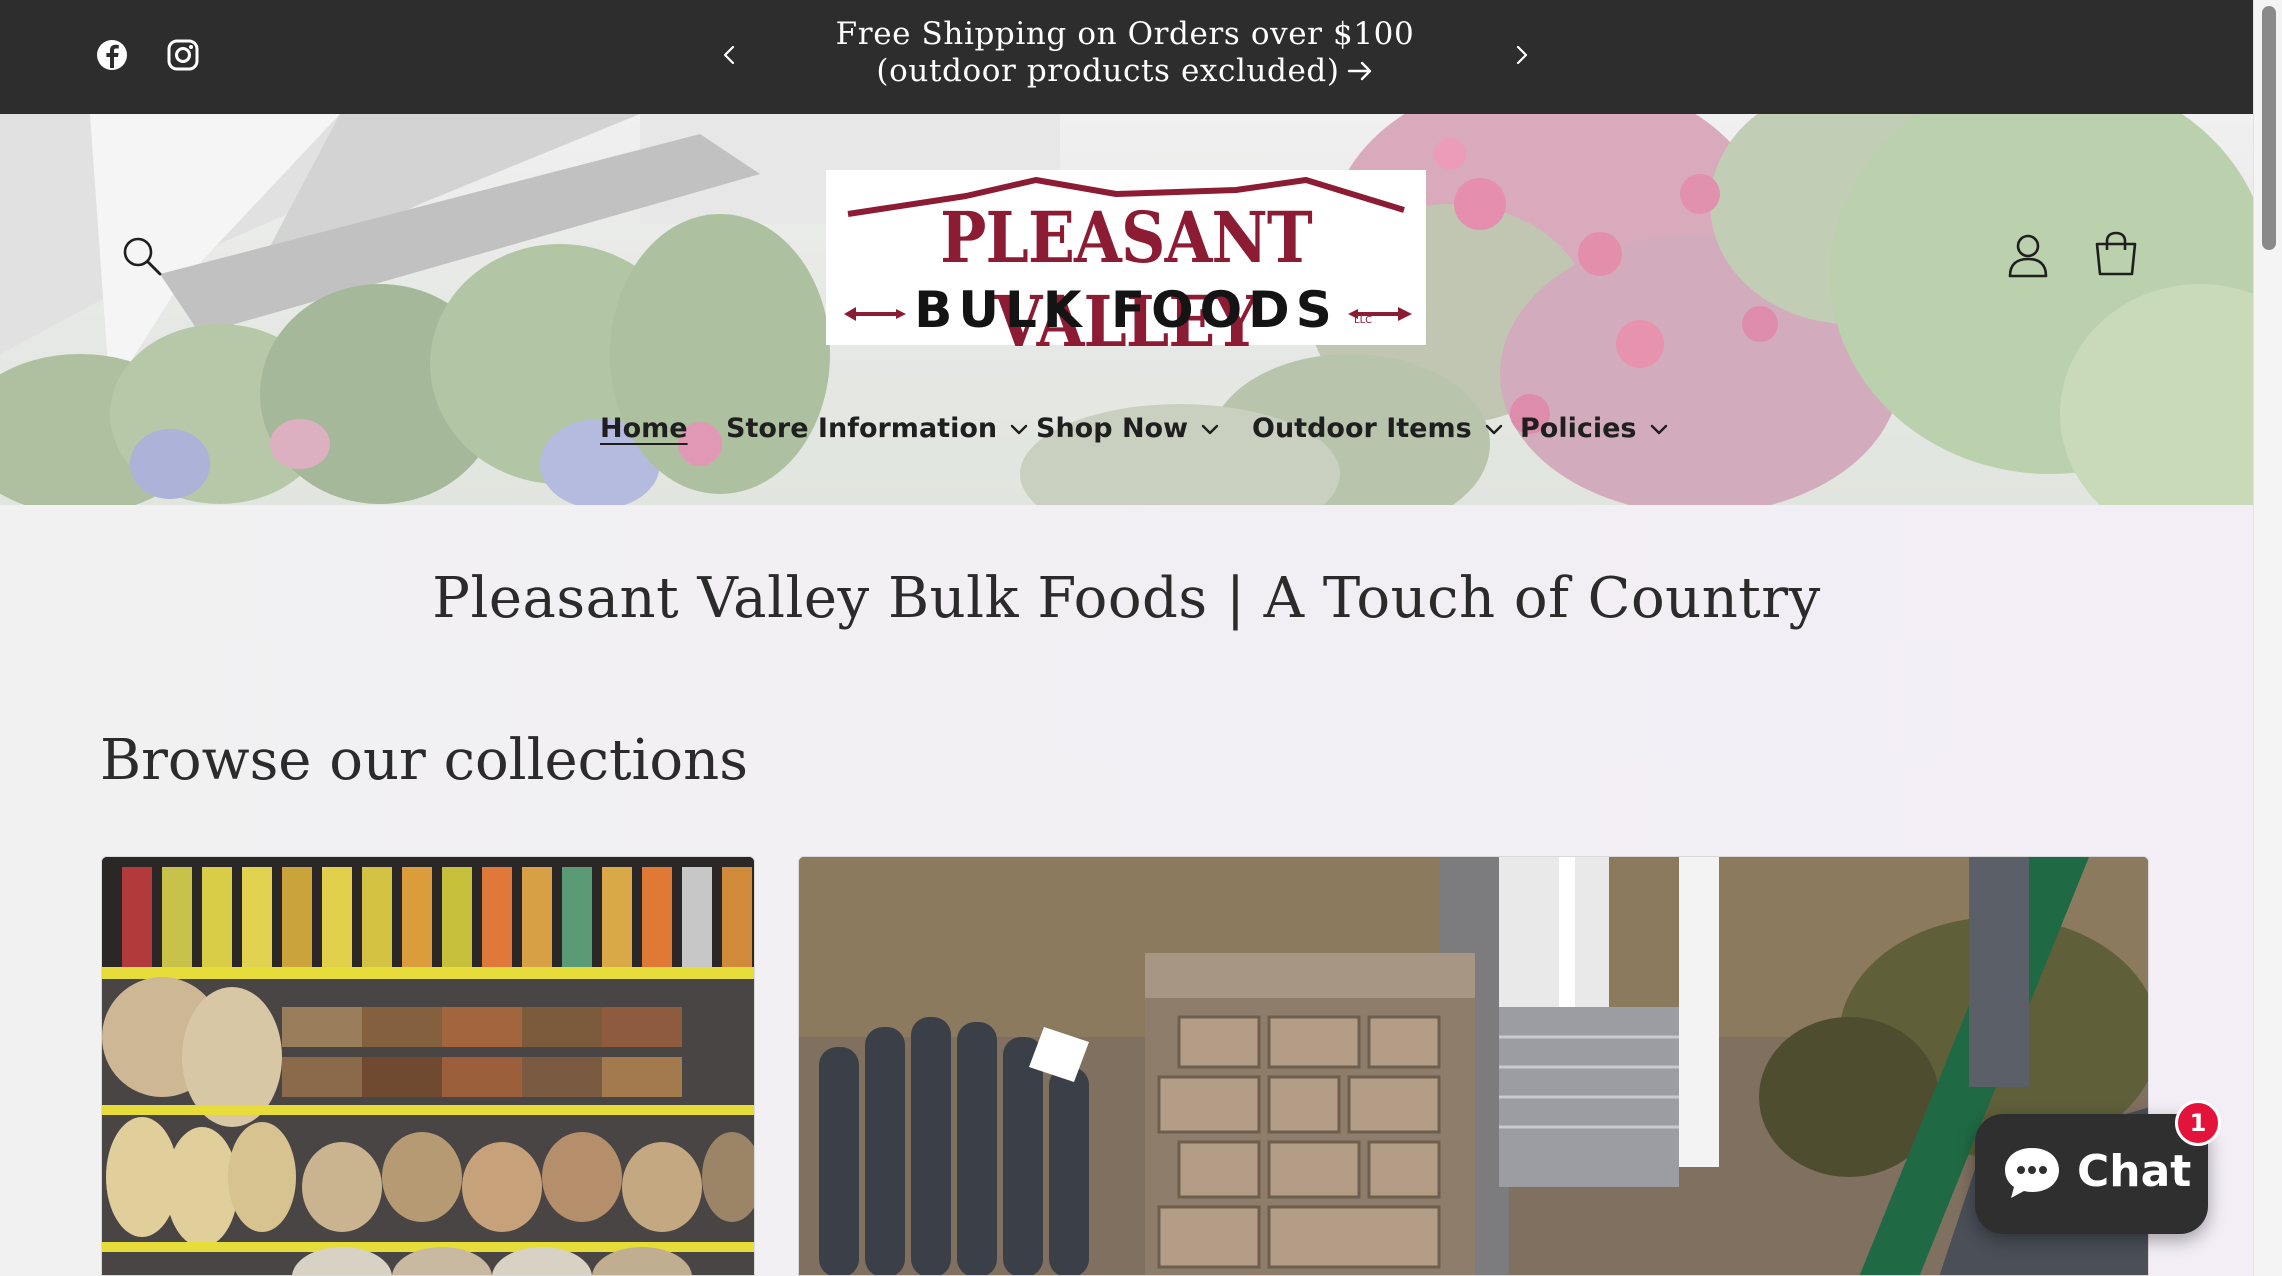 The width and height of the screenshot is (2282, 1276). I want to click on nav-label-shop-now: Shop Now, so click(1112, 428).